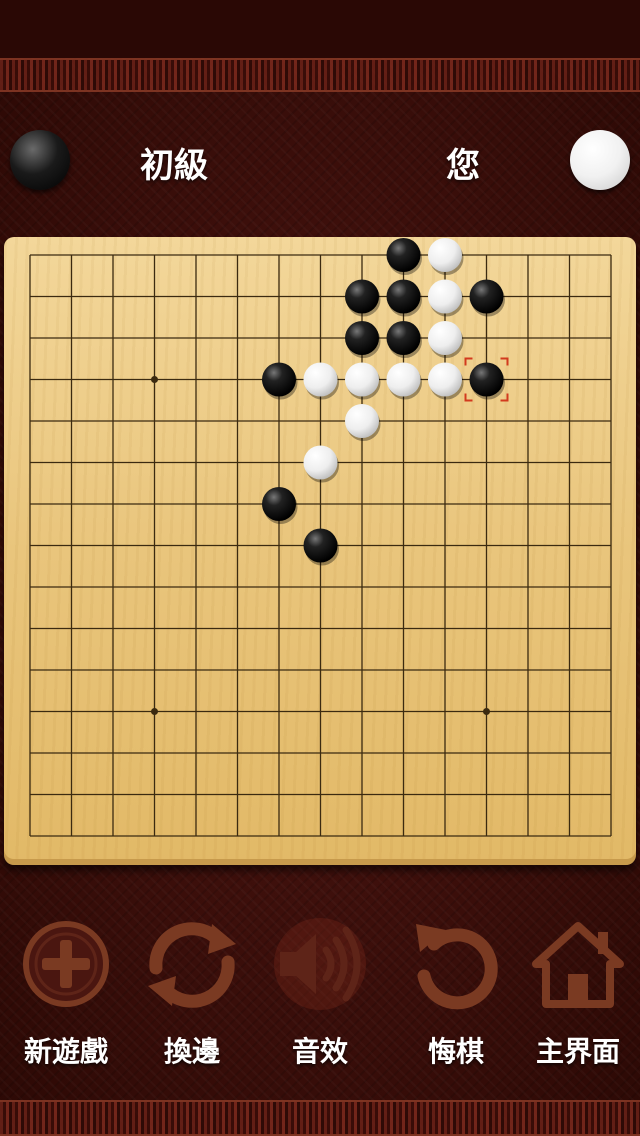 This screenshot has height=1136, width=640. Describe the element at coordinates (192, 965) in the screenshot. I see `swap-arrows-icon` at that location.